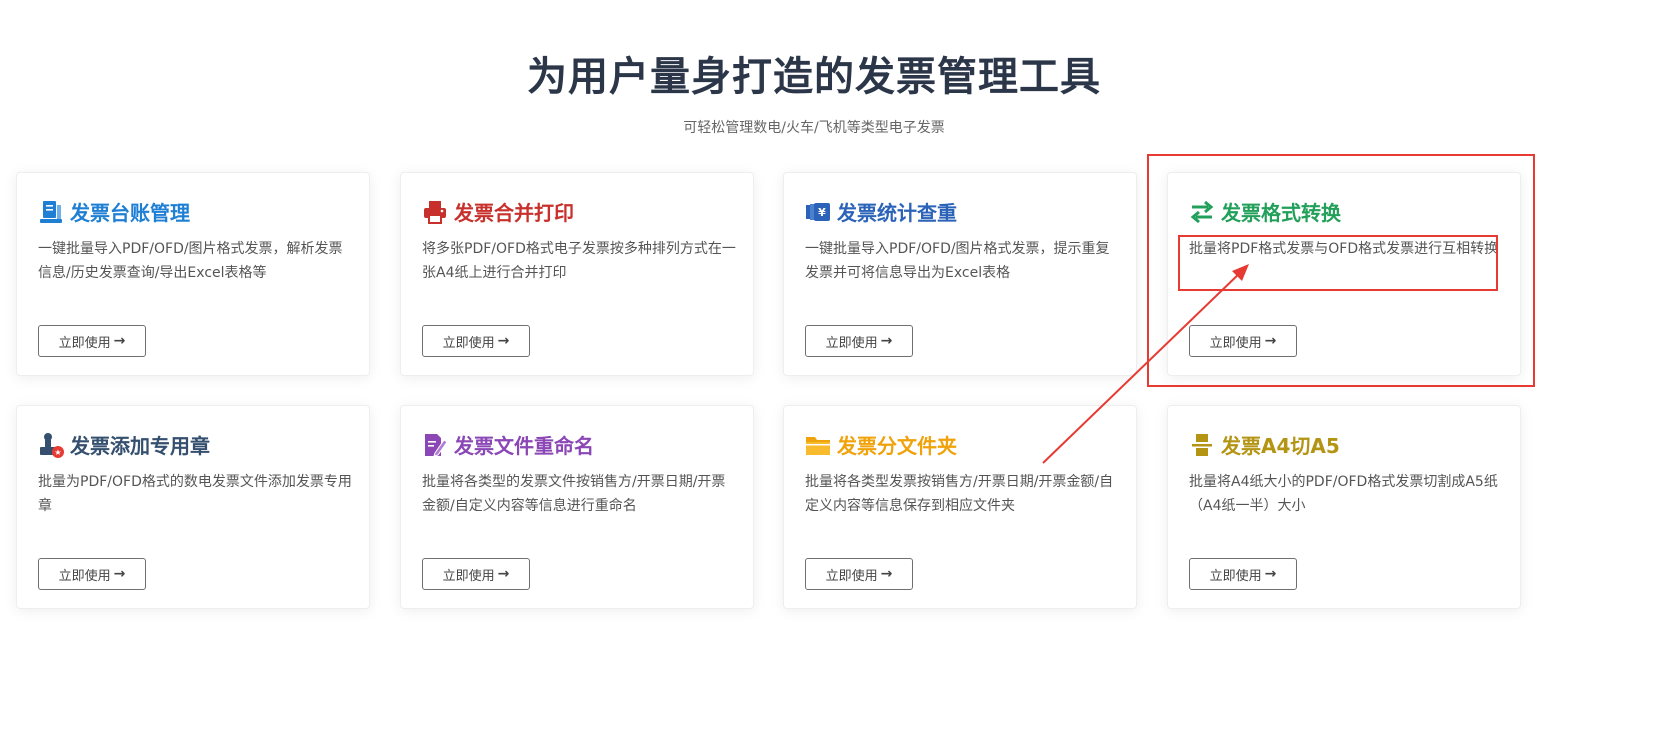 The image size is (1668, 735). I want to click on card-title: 发票A4切A5, so click(1280, 446).